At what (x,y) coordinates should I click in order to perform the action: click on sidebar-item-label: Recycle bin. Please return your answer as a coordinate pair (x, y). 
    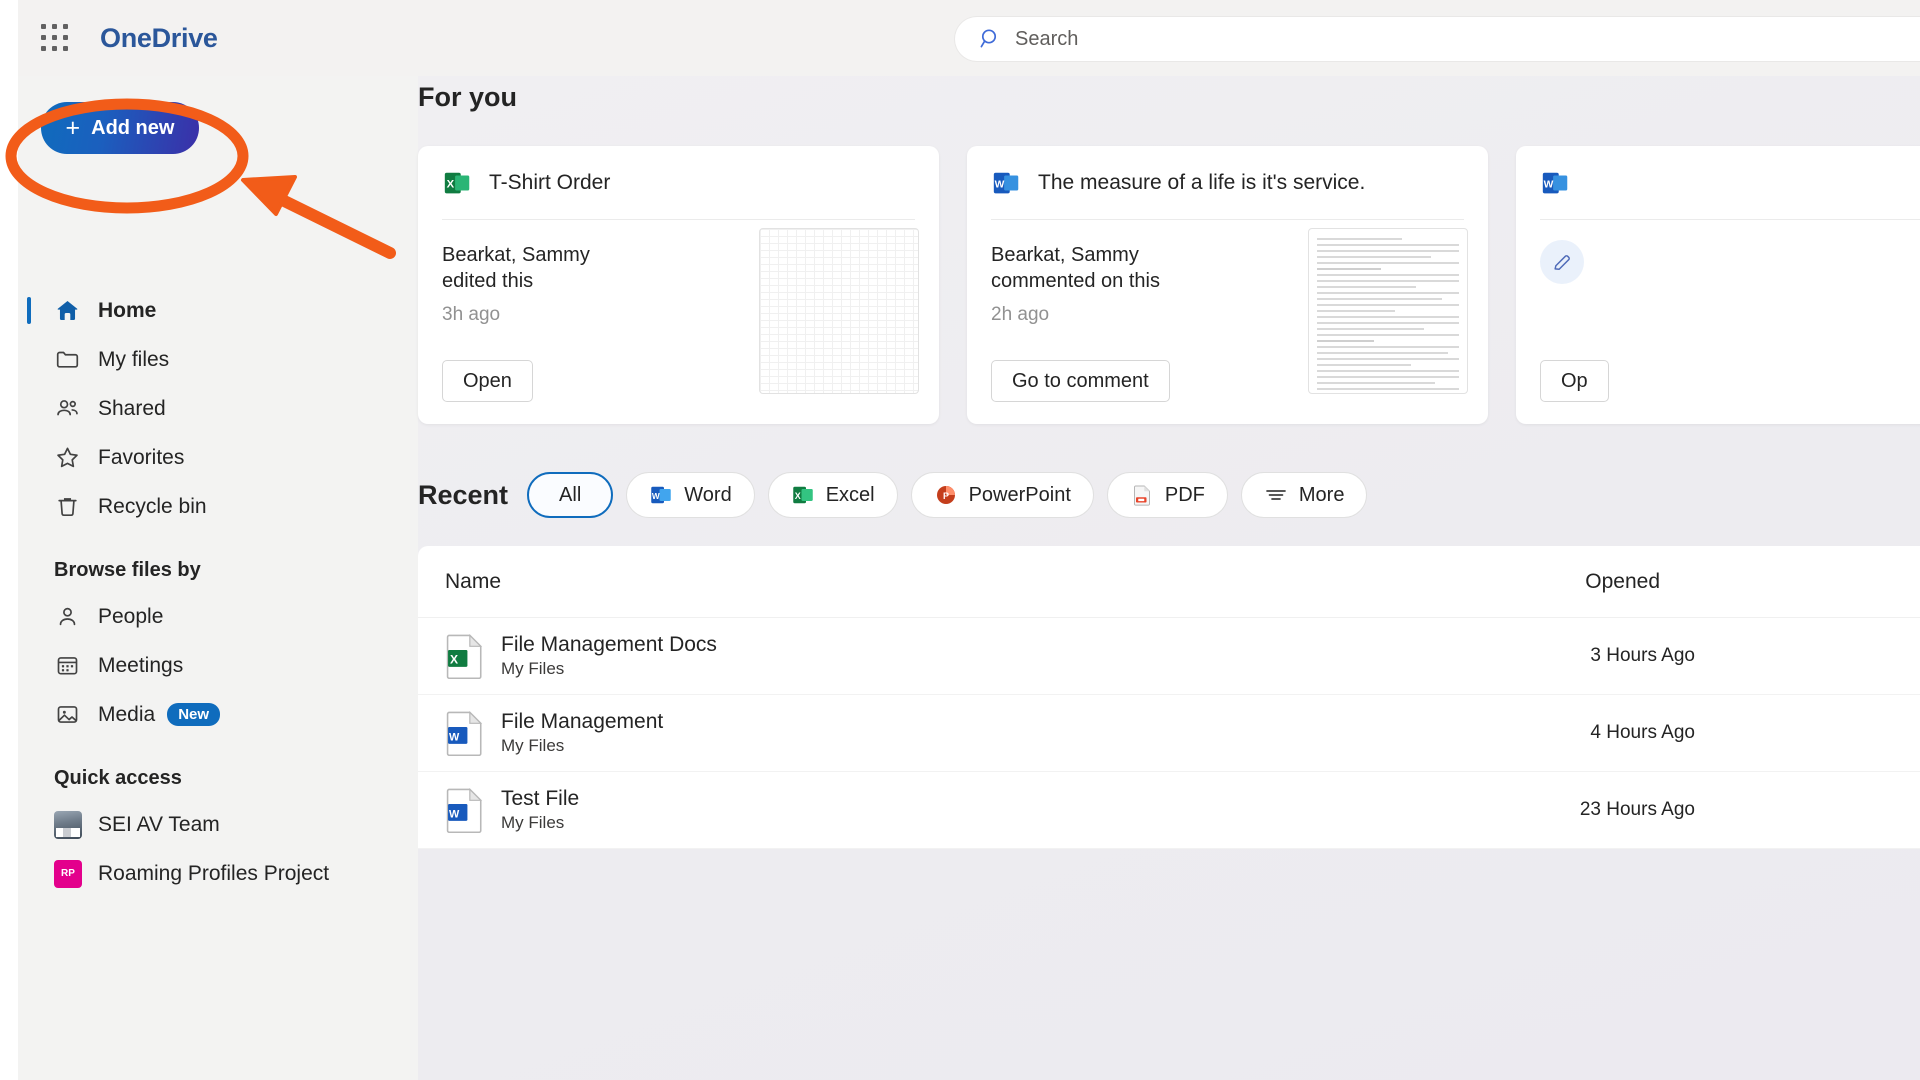
    Looking at the image, I should click on (152, 506).